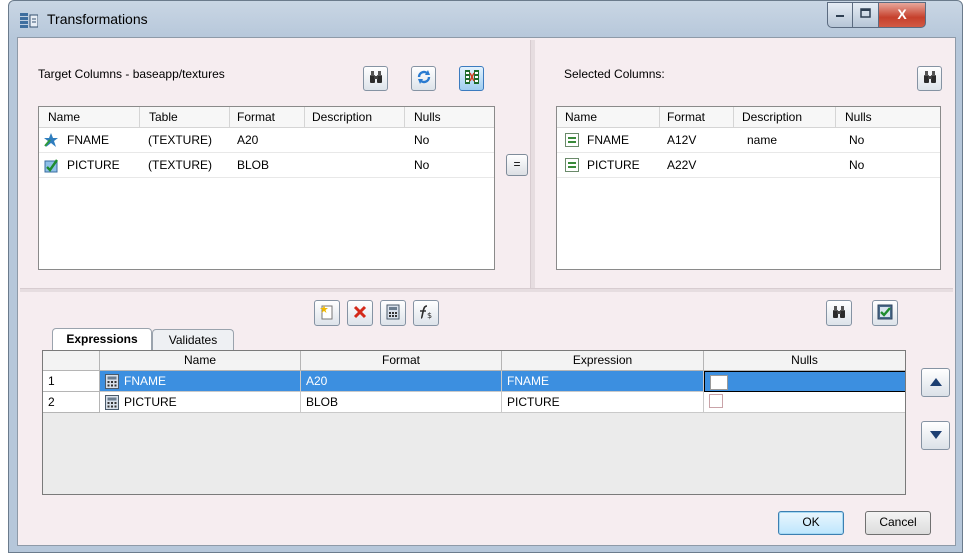 This screenshot has height=559, width=973. I want to click on function-button: $, so click(426, 313).